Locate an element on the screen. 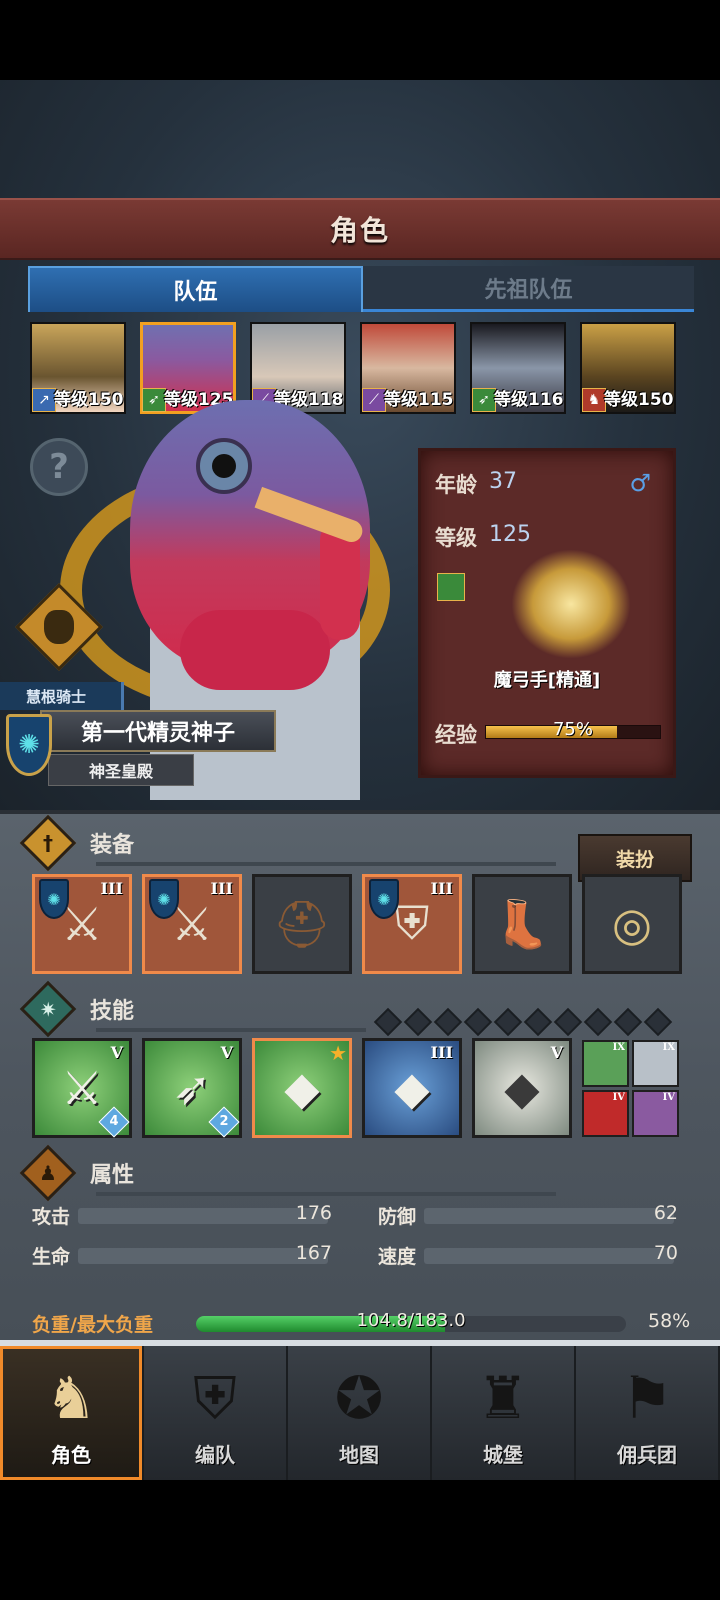  attack-label: 攻击 is located at coordinates (51, 1217).